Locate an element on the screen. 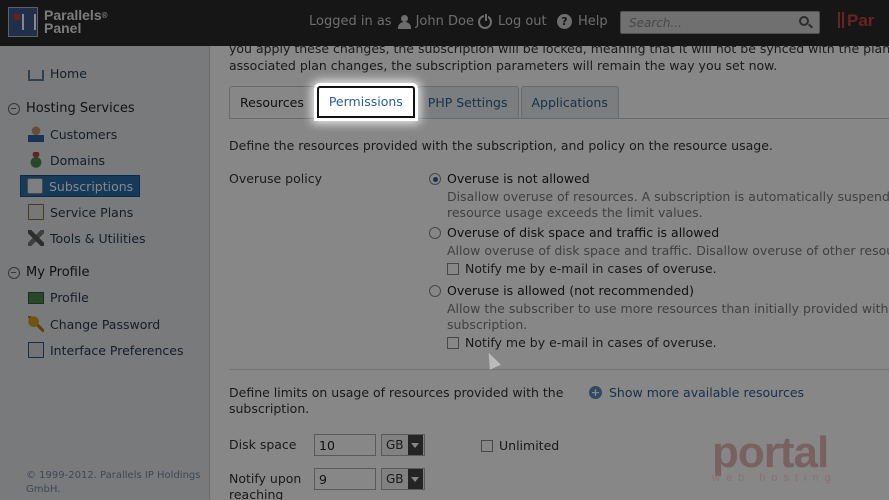  copyright: © 1999-2012. Parallels IP Holdings GmbH. is located at coordinates (113, 482).